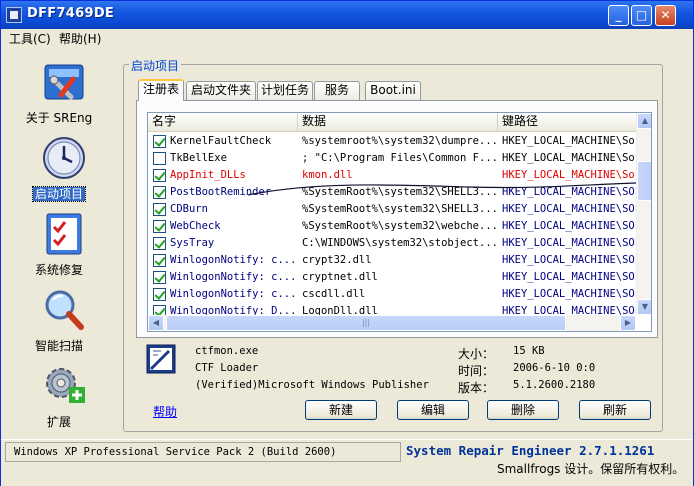 This screenshot has width=694, height=486. I want to click on sidebar-item-extend: 扩展, so click(59, 398).